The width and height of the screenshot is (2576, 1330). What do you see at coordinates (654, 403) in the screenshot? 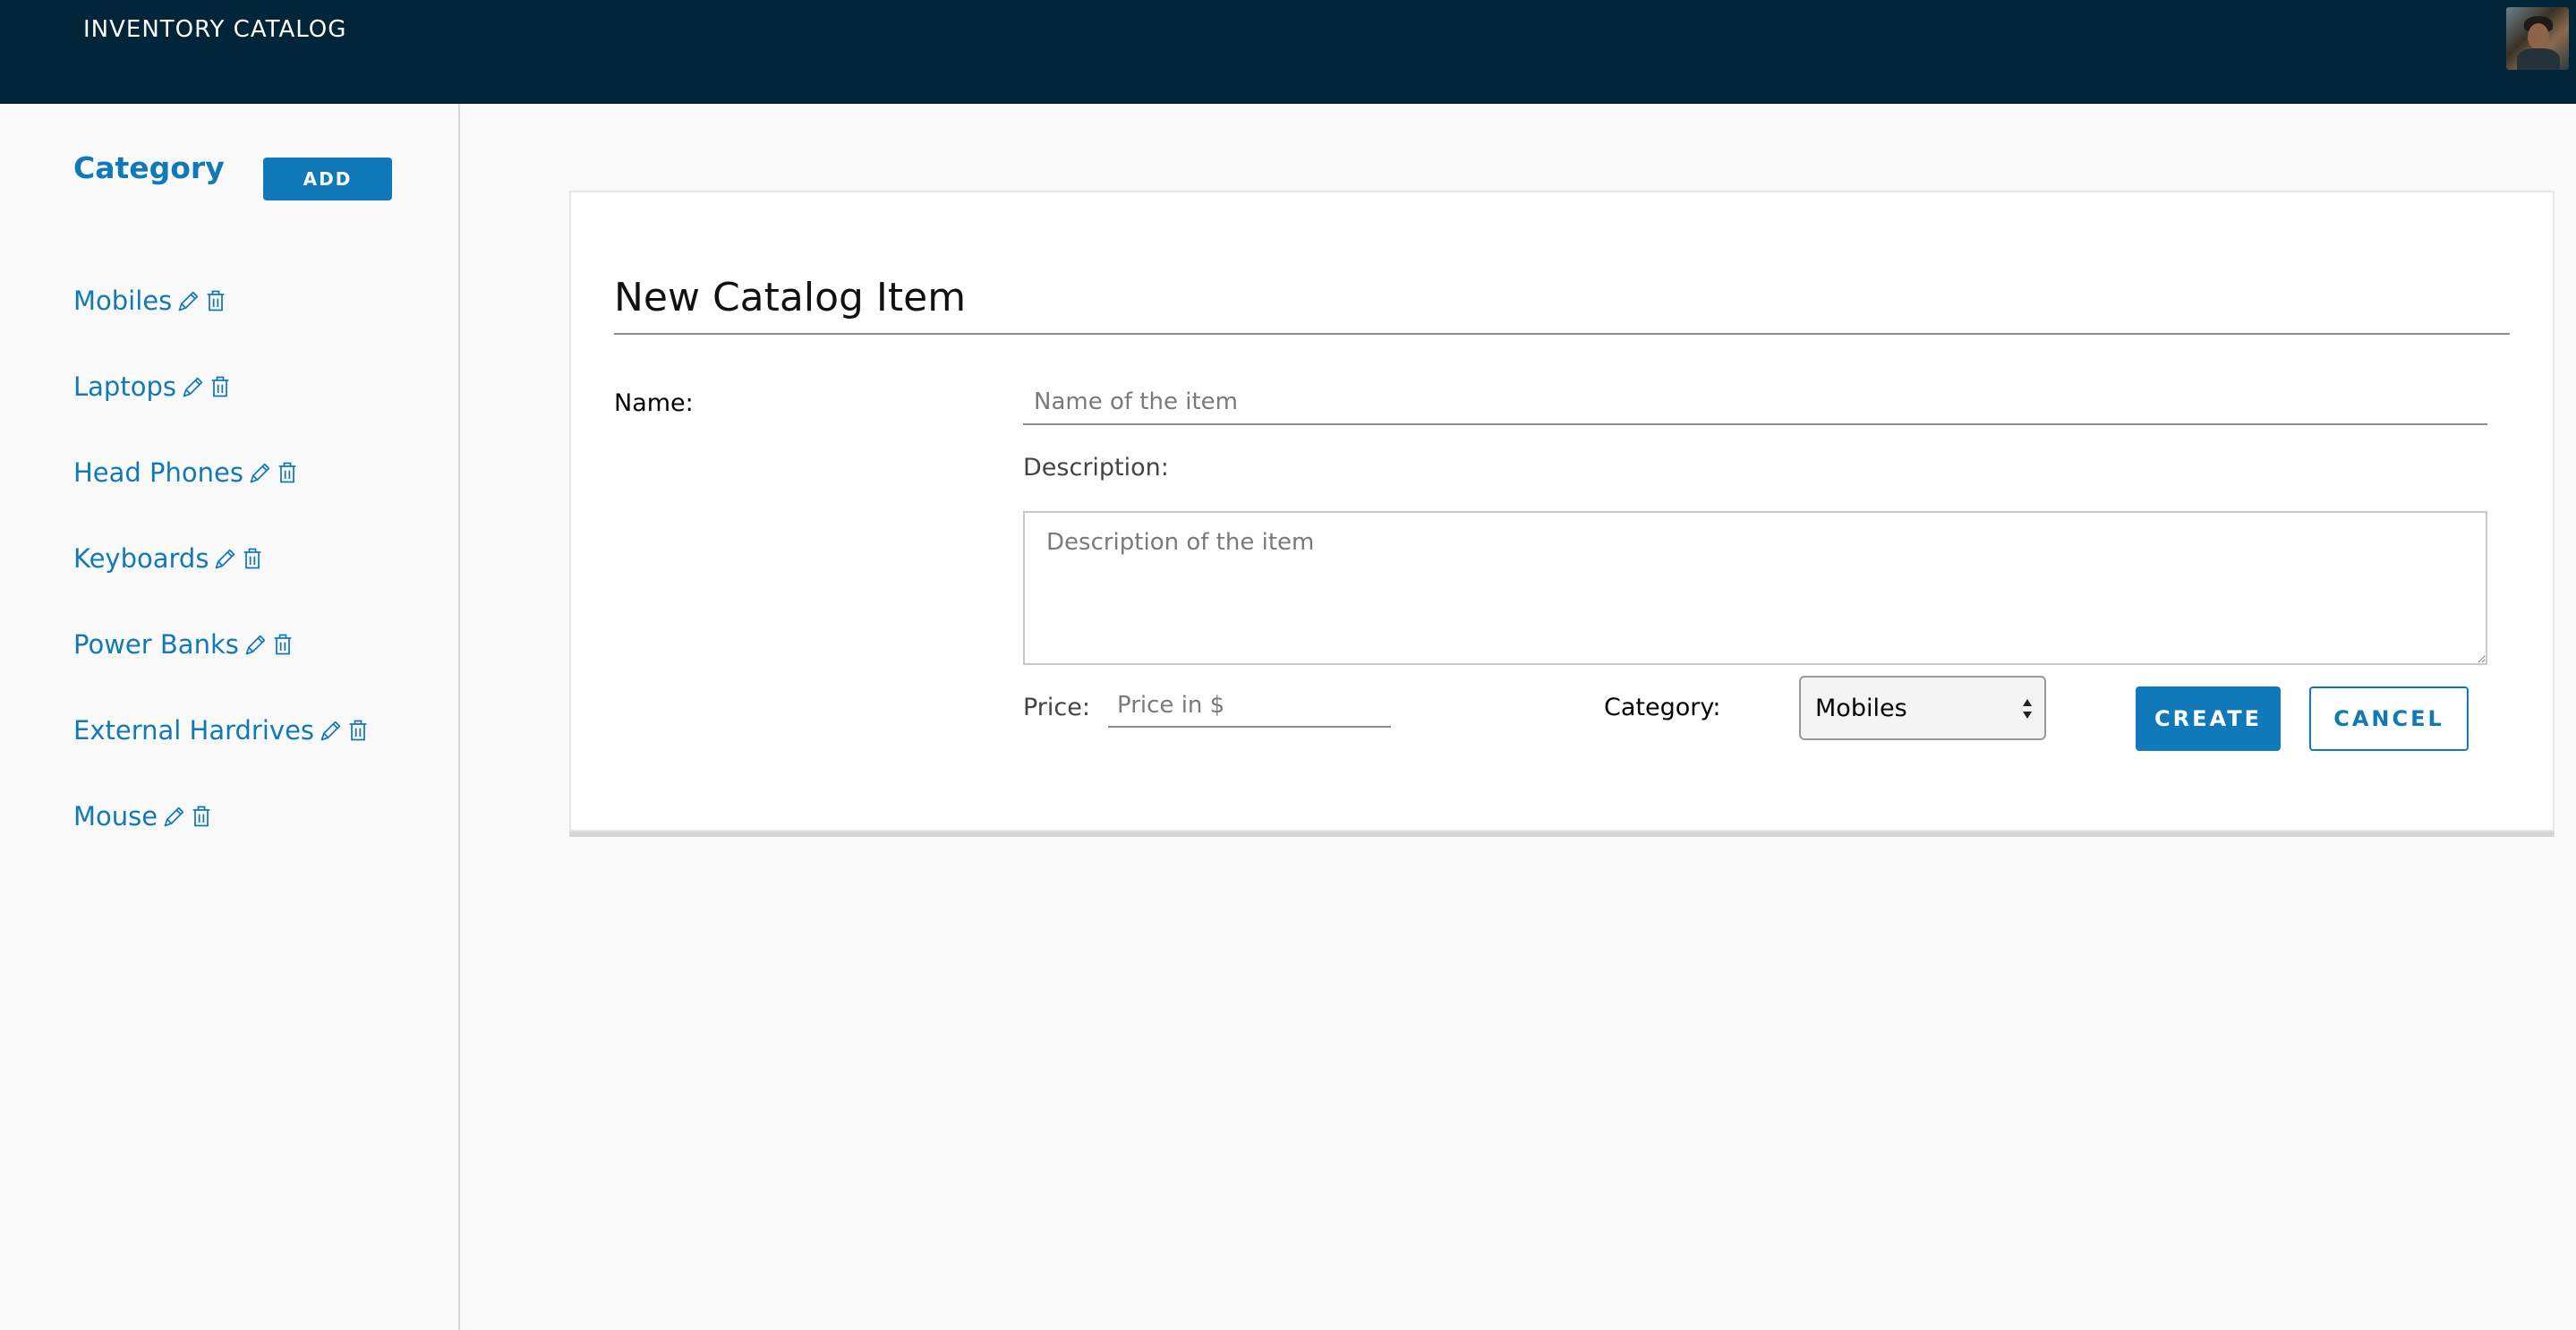
I see `name-label: Name:` at bounding box center [654, 403].